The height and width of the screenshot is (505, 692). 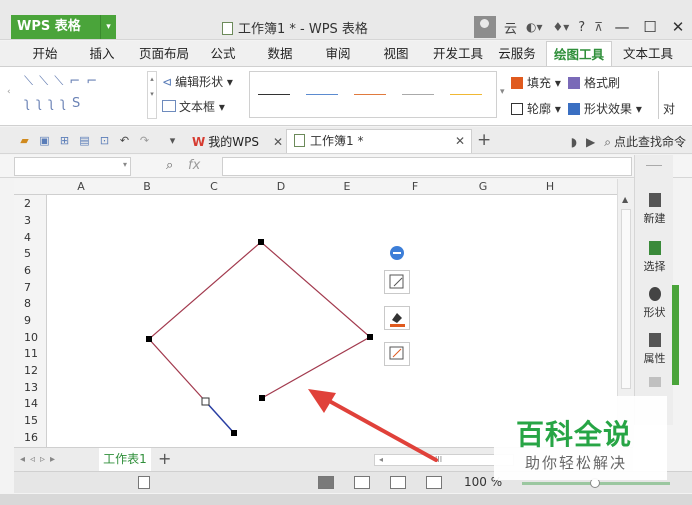 I want to click on tab-review: 审阅, so click(x=338, y=54).